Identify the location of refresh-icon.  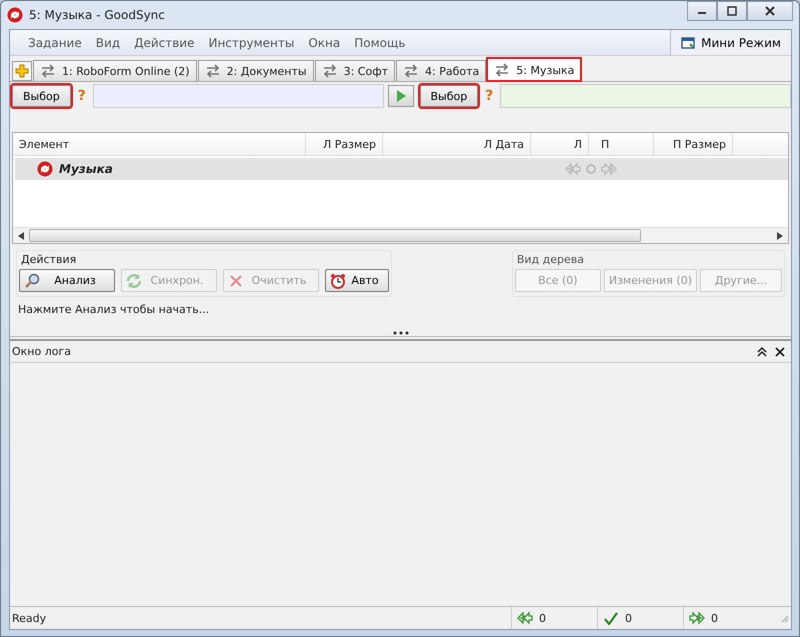
(134, 280).